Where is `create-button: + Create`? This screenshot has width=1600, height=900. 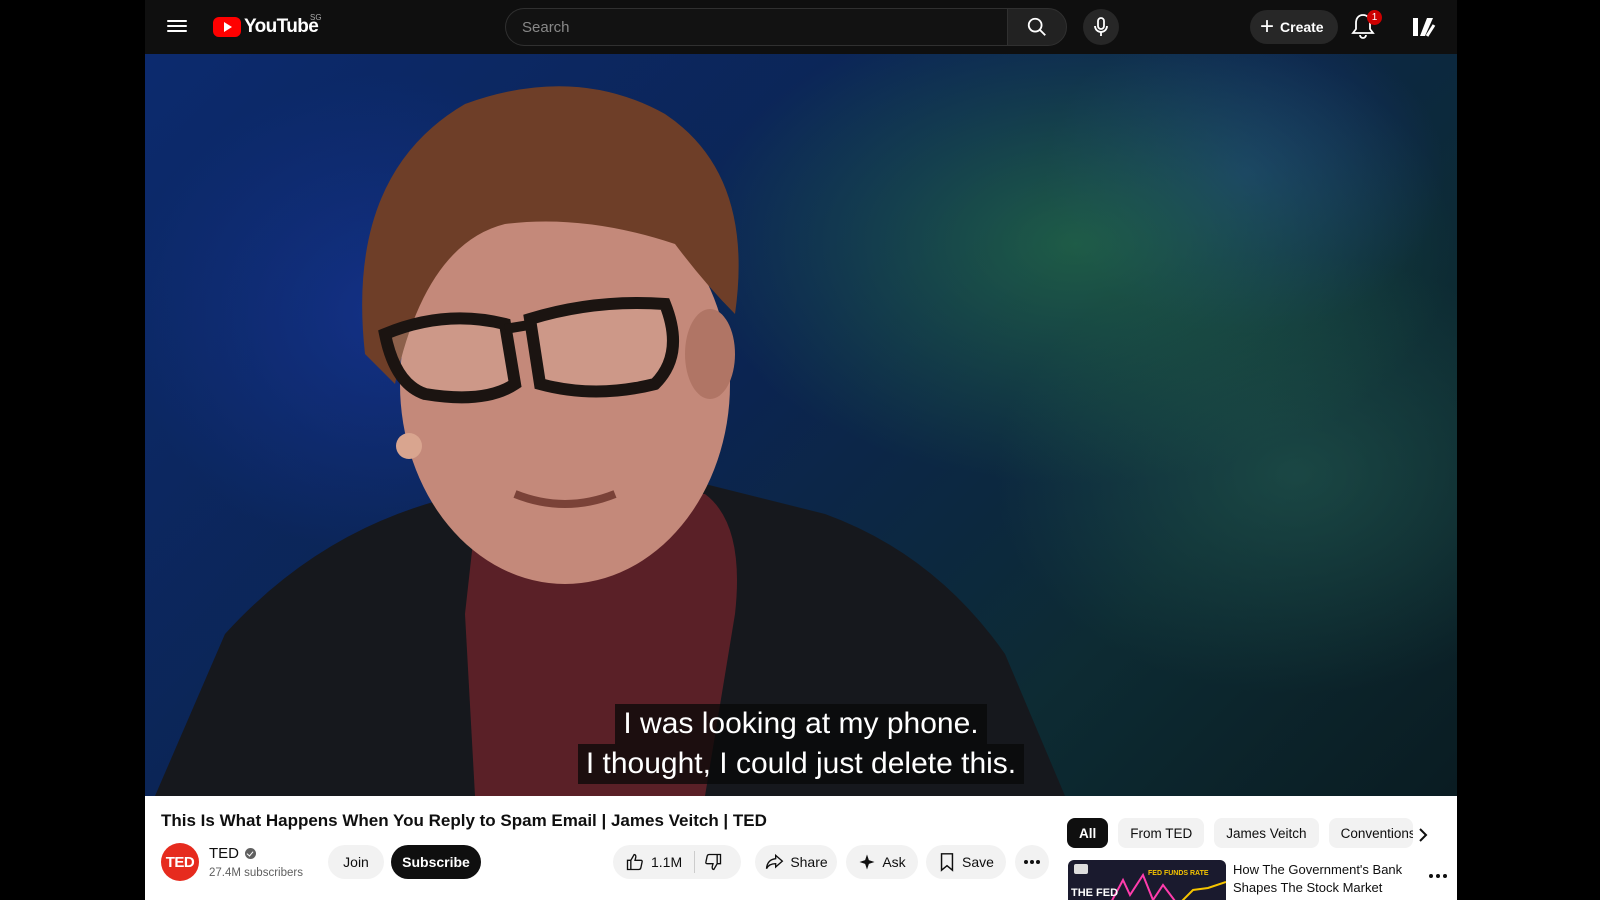
create-button: + Create is located at coordinates (1294, 27).